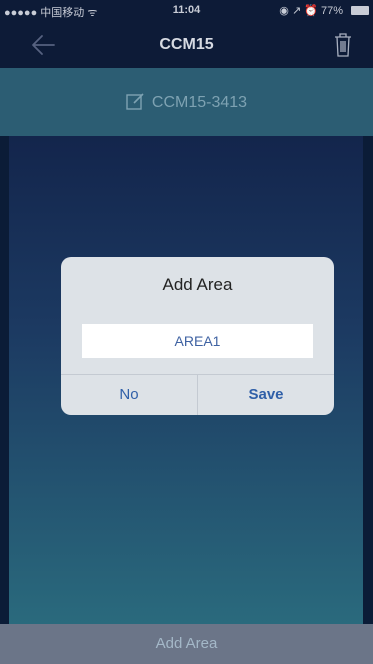  I want to click on nav-bar: CCM15, so click(186, 45).